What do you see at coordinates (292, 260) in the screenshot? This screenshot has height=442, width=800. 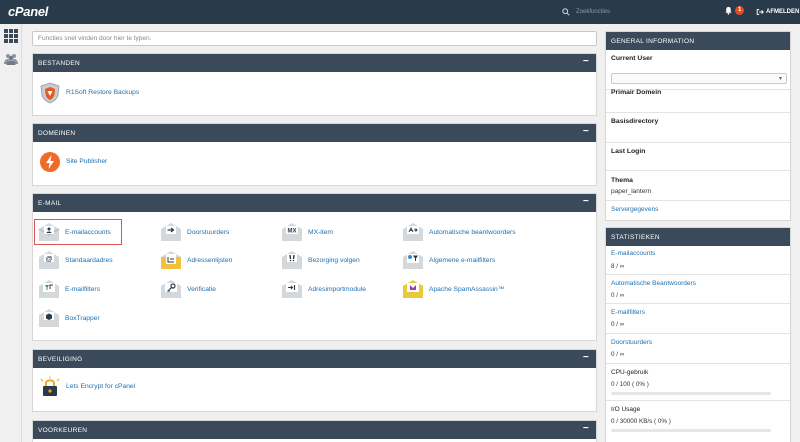 I see `track-delivery-icon` at bounding box center [292, 260].